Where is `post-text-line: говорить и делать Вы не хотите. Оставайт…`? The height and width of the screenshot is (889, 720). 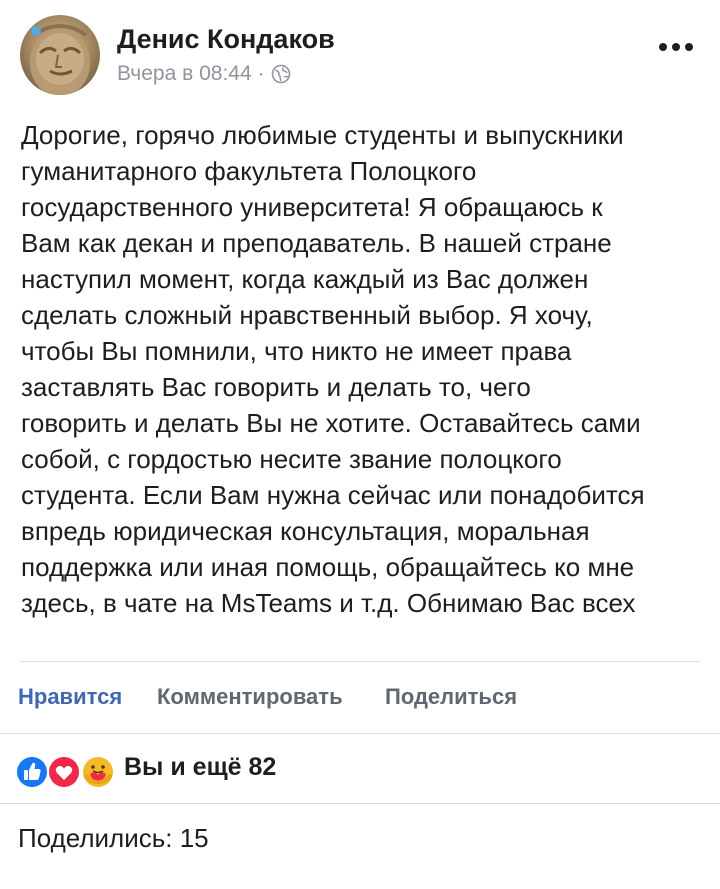 post-text-line: говорить и делать Вы не хотите. Оставайт… is located at coordinates (331, 423).